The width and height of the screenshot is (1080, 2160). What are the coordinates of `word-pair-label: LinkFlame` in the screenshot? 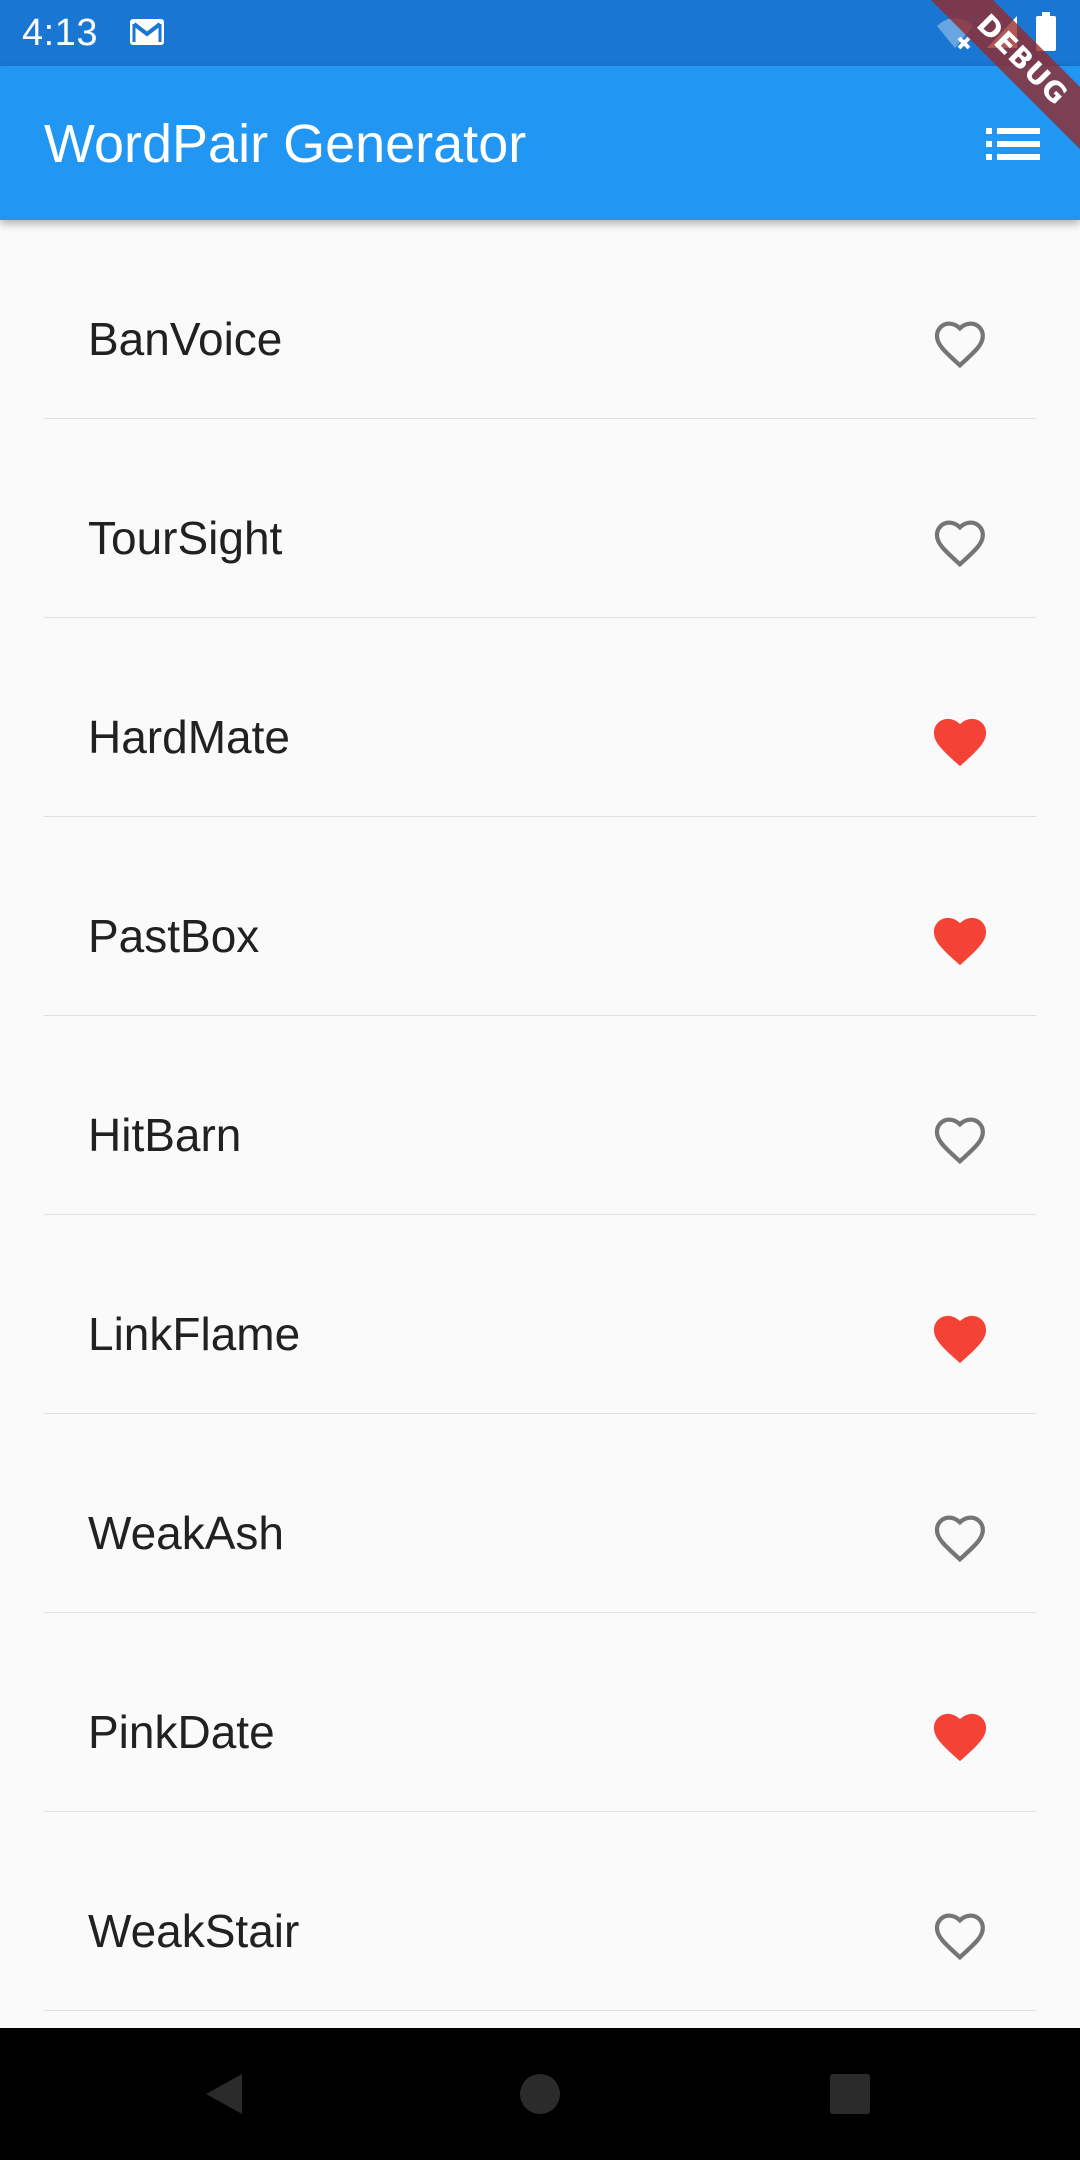 It's located at (194, 1334).